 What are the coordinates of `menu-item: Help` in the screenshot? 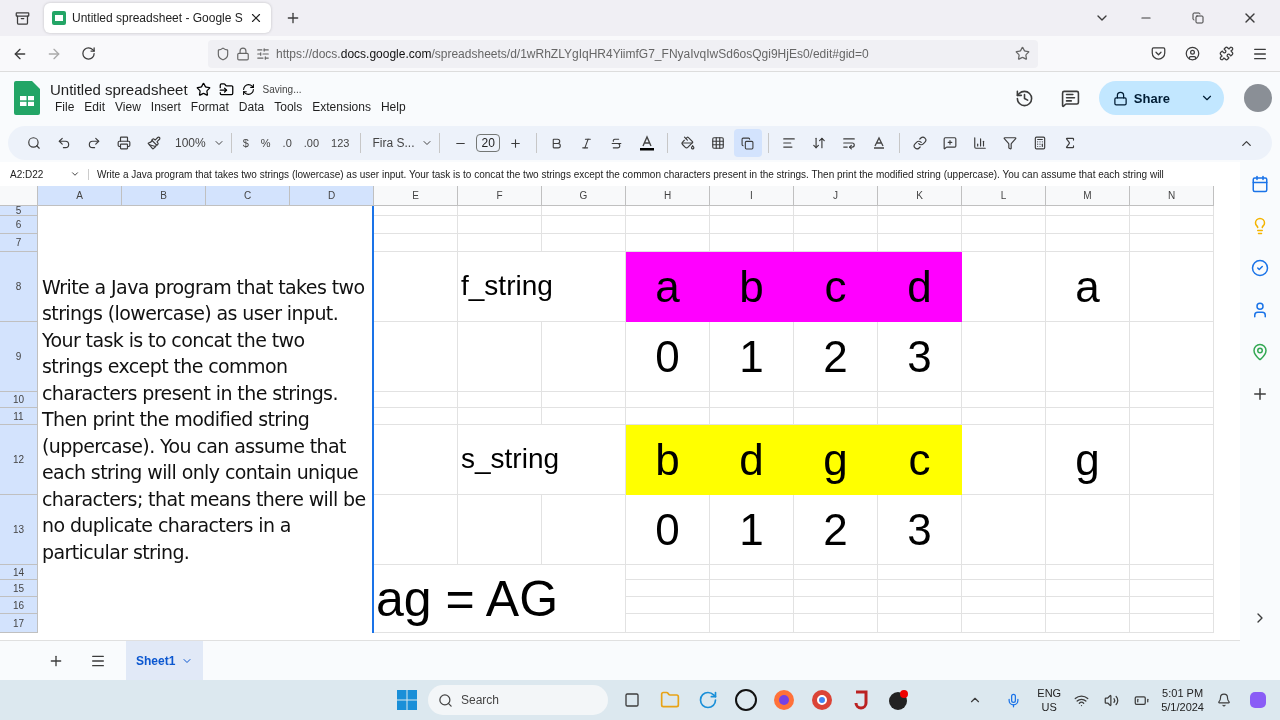 It's located at (393, 106).